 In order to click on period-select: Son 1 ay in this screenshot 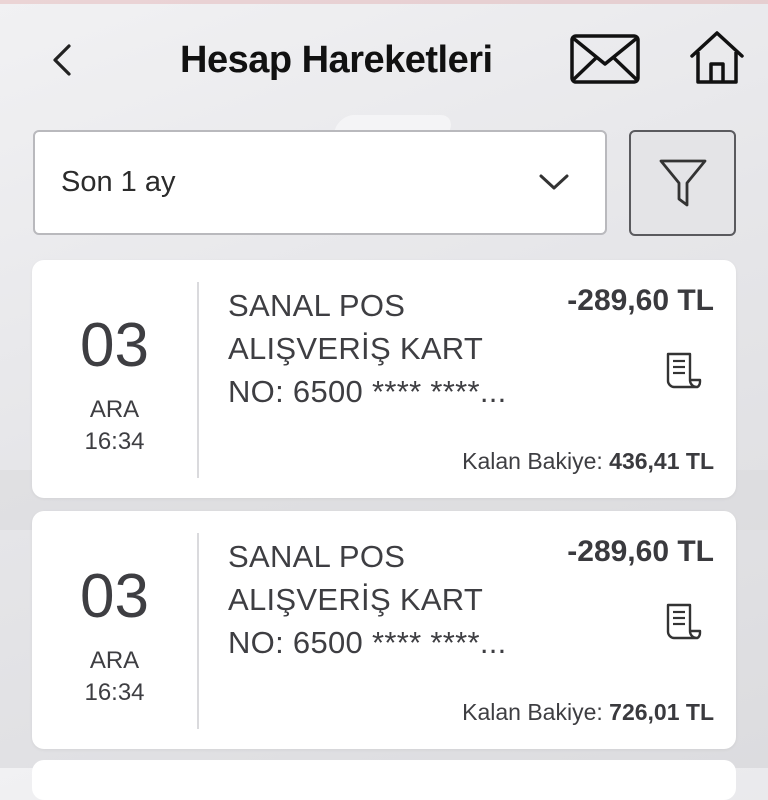, I will do `click(320, 182)`.